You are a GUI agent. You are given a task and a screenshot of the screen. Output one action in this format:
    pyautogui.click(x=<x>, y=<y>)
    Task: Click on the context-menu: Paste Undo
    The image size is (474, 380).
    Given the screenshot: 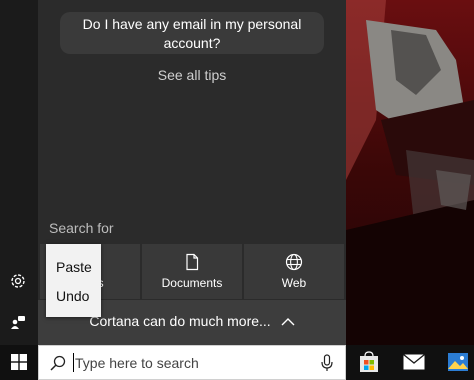 What is the action you would take?
    pyautogui.click(x=73, y=280)
    